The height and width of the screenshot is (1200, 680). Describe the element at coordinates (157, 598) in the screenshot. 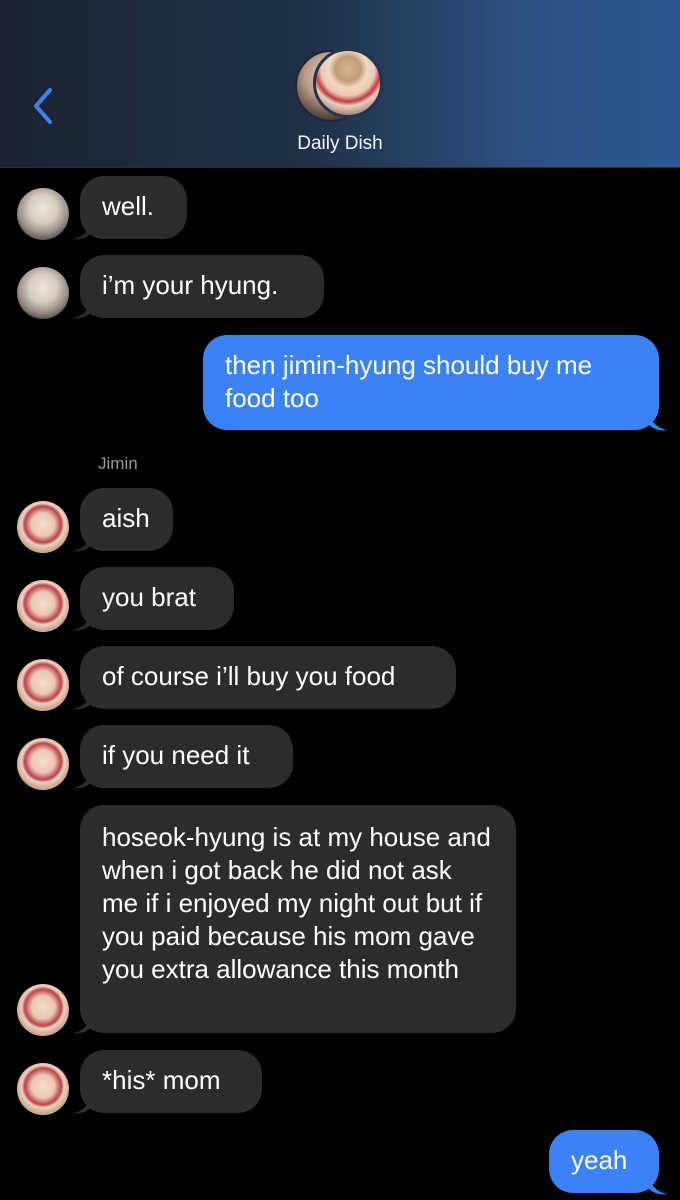

I see `incoming-message: you brat` at that location.